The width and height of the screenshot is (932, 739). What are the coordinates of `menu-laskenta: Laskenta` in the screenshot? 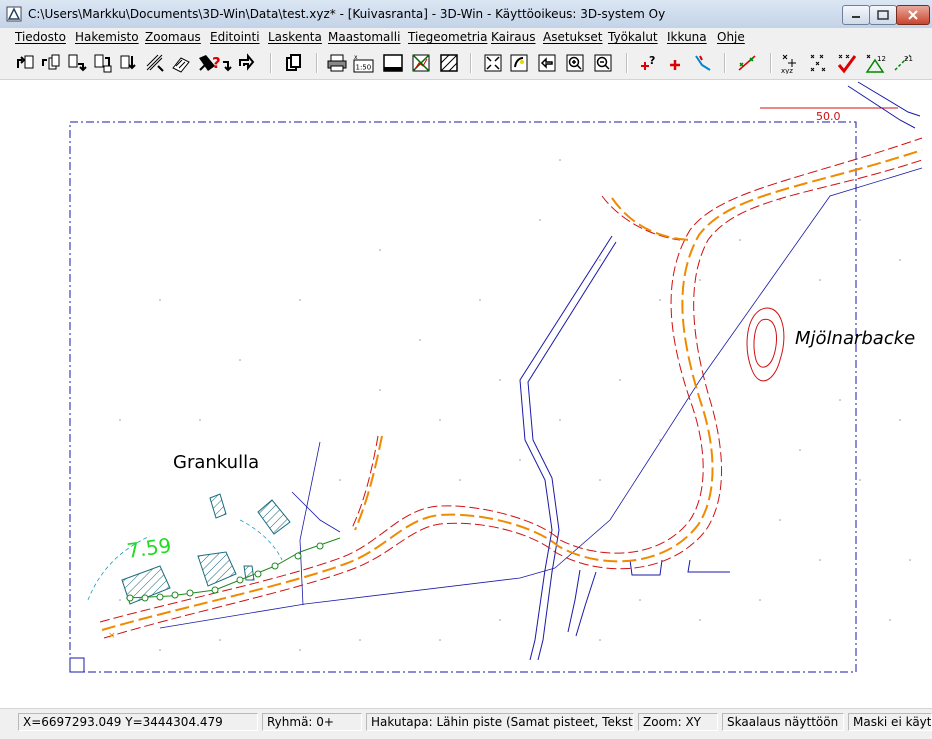 It's located at (295, 37).